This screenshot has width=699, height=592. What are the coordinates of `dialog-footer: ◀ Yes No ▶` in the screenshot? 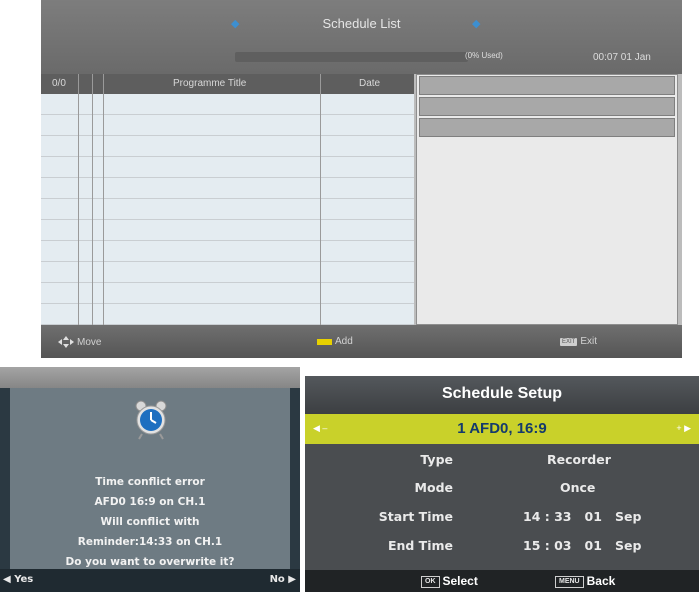 It's located at (150, 580).